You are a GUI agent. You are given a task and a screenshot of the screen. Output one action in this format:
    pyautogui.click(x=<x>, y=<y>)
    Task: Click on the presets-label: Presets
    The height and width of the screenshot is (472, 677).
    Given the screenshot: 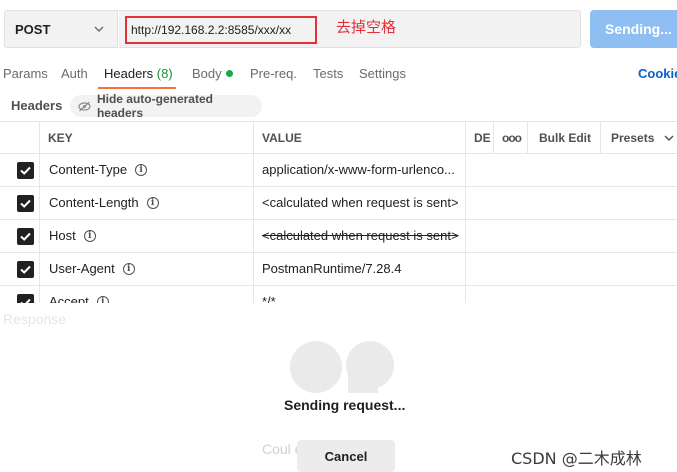 What is the action you would take?
    pyautogui.click(x=633, y=138)
    